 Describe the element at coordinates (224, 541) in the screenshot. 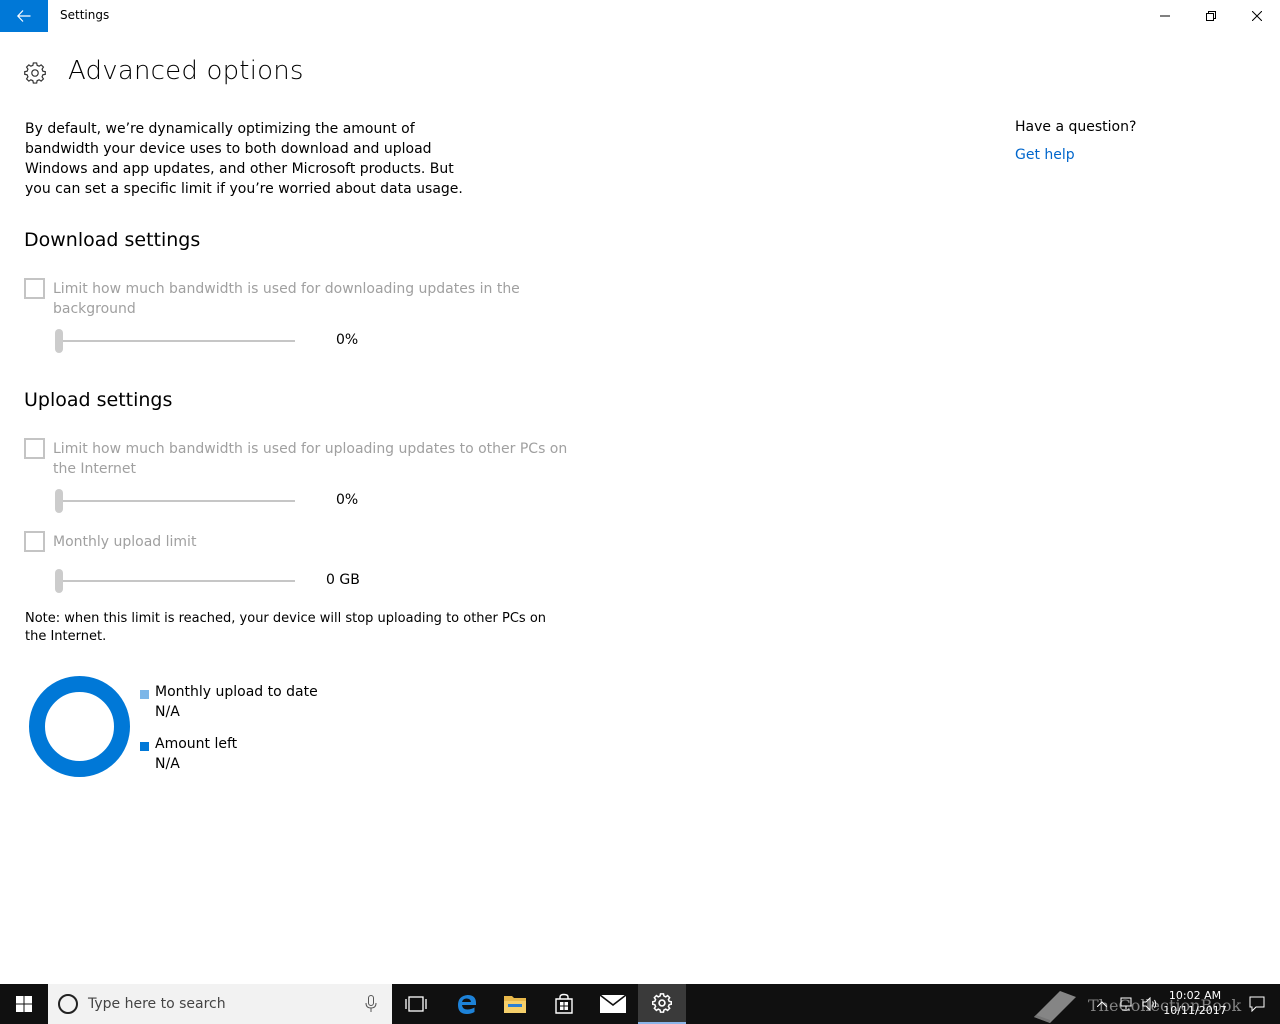

I see `monthly-upload-limit-row: Monthly upload limit` at that location.